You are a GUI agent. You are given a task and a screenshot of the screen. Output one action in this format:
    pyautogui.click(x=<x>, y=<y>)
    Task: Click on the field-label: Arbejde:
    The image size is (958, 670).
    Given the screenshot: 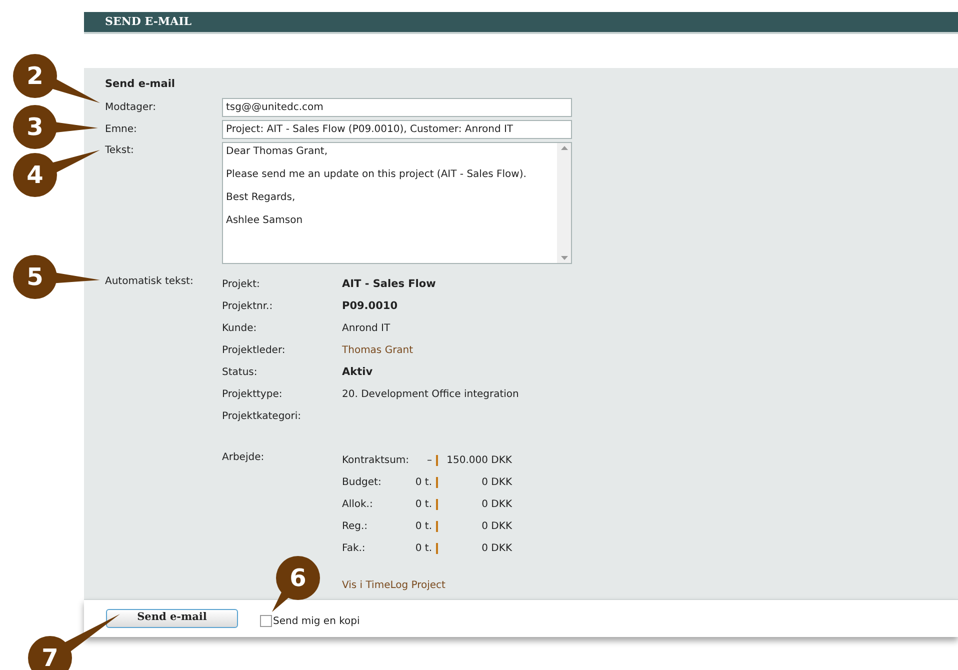 What is the action you would take?
    pyautogui.click(x=244, y=457)
    